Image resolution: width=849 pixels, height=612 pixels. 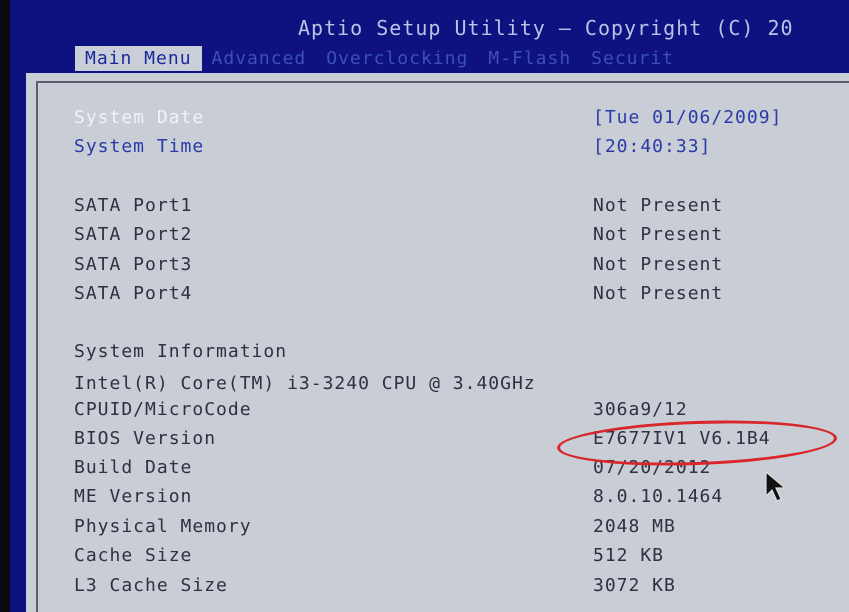 What do you see at coordinates (454, 530) in the screenshot?
I see `physical-memory-row: Physical Memory 2048 MB` at bounding box center [454, 530].